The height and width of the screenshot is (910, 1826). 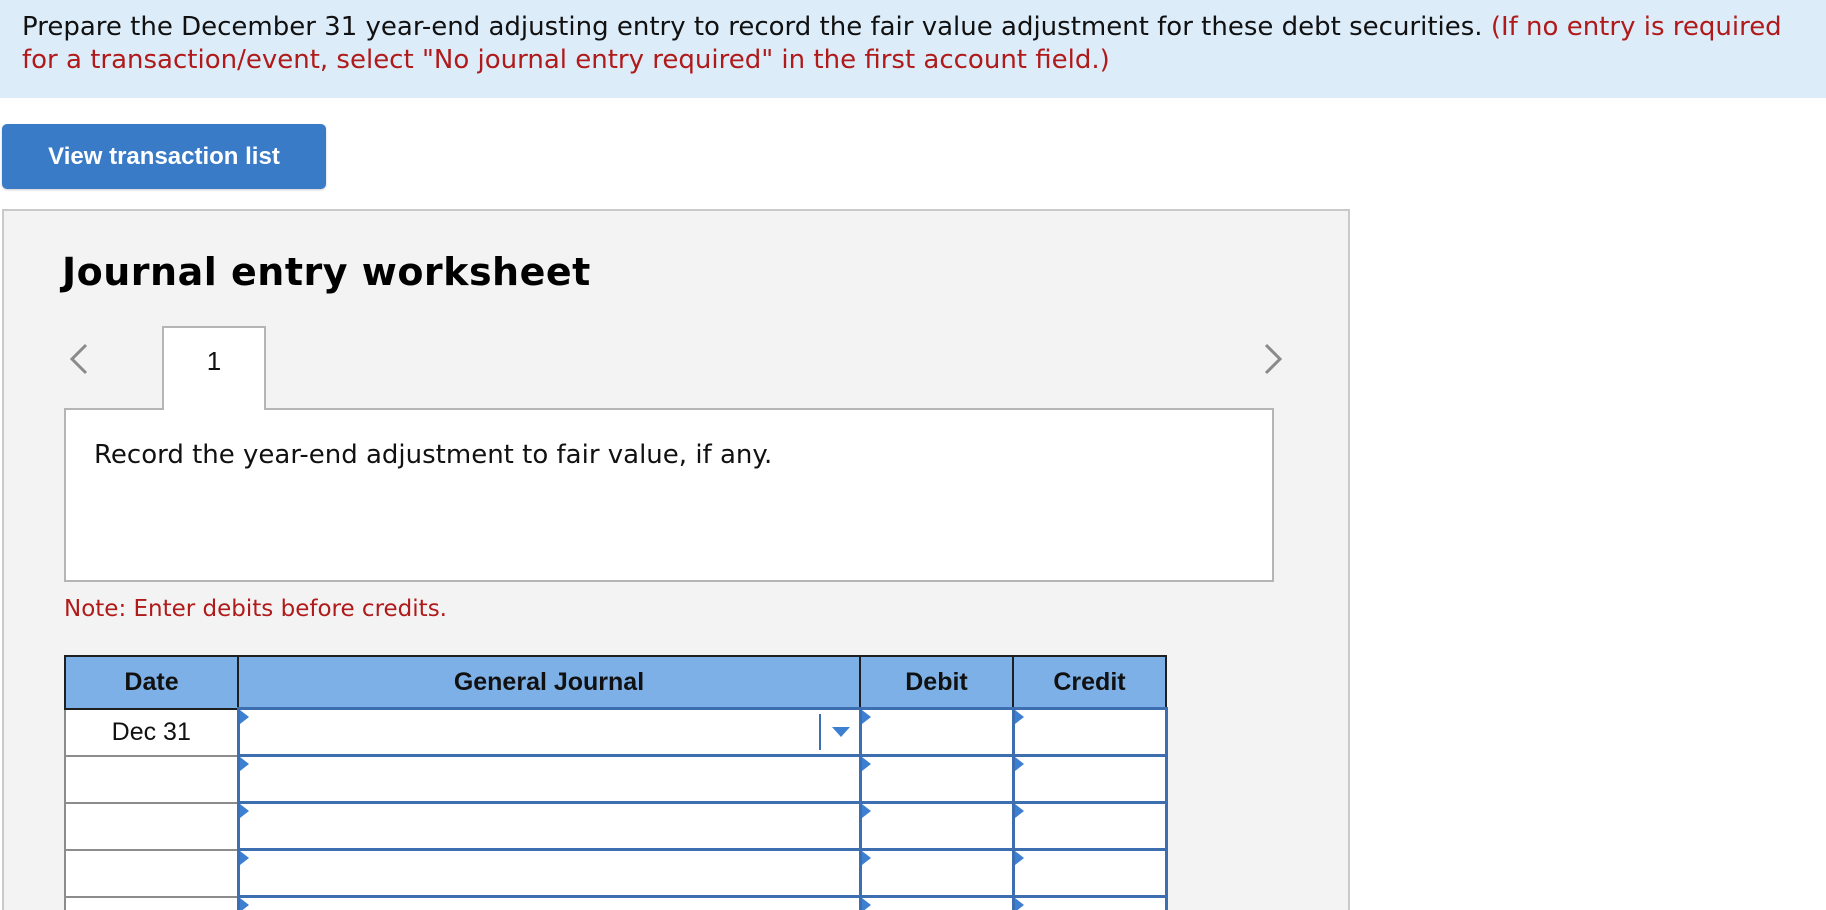 I want to click on tab-1: 1, so click(x=214, y=368).